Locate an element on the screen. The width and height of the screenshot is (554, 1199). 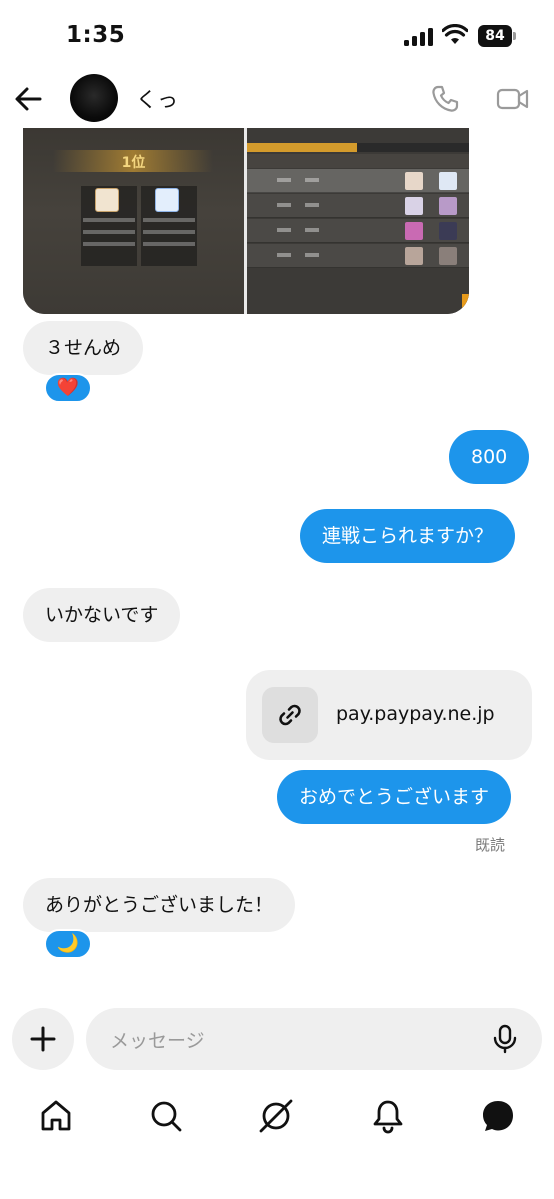
search-icon is located at coordinates (166, 1116).